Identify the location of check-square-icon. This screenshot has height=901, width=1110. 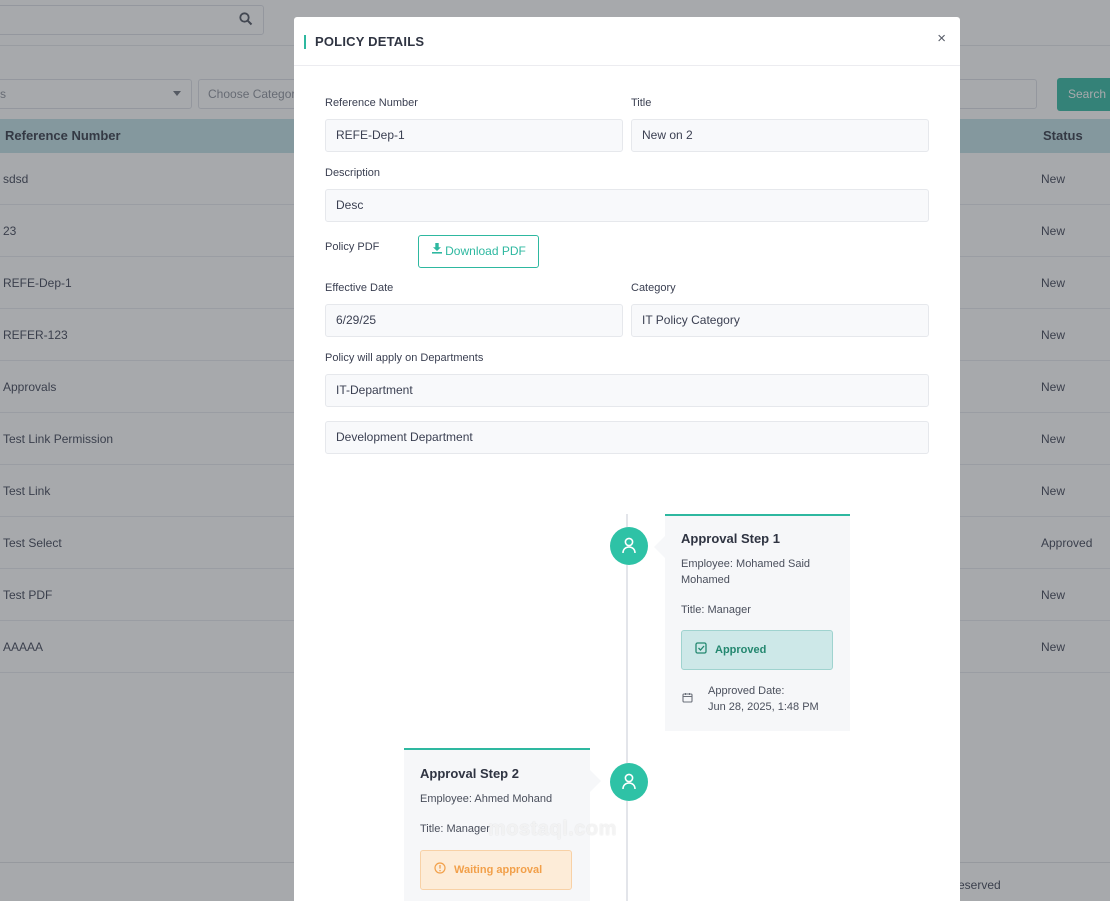
(701, 648).